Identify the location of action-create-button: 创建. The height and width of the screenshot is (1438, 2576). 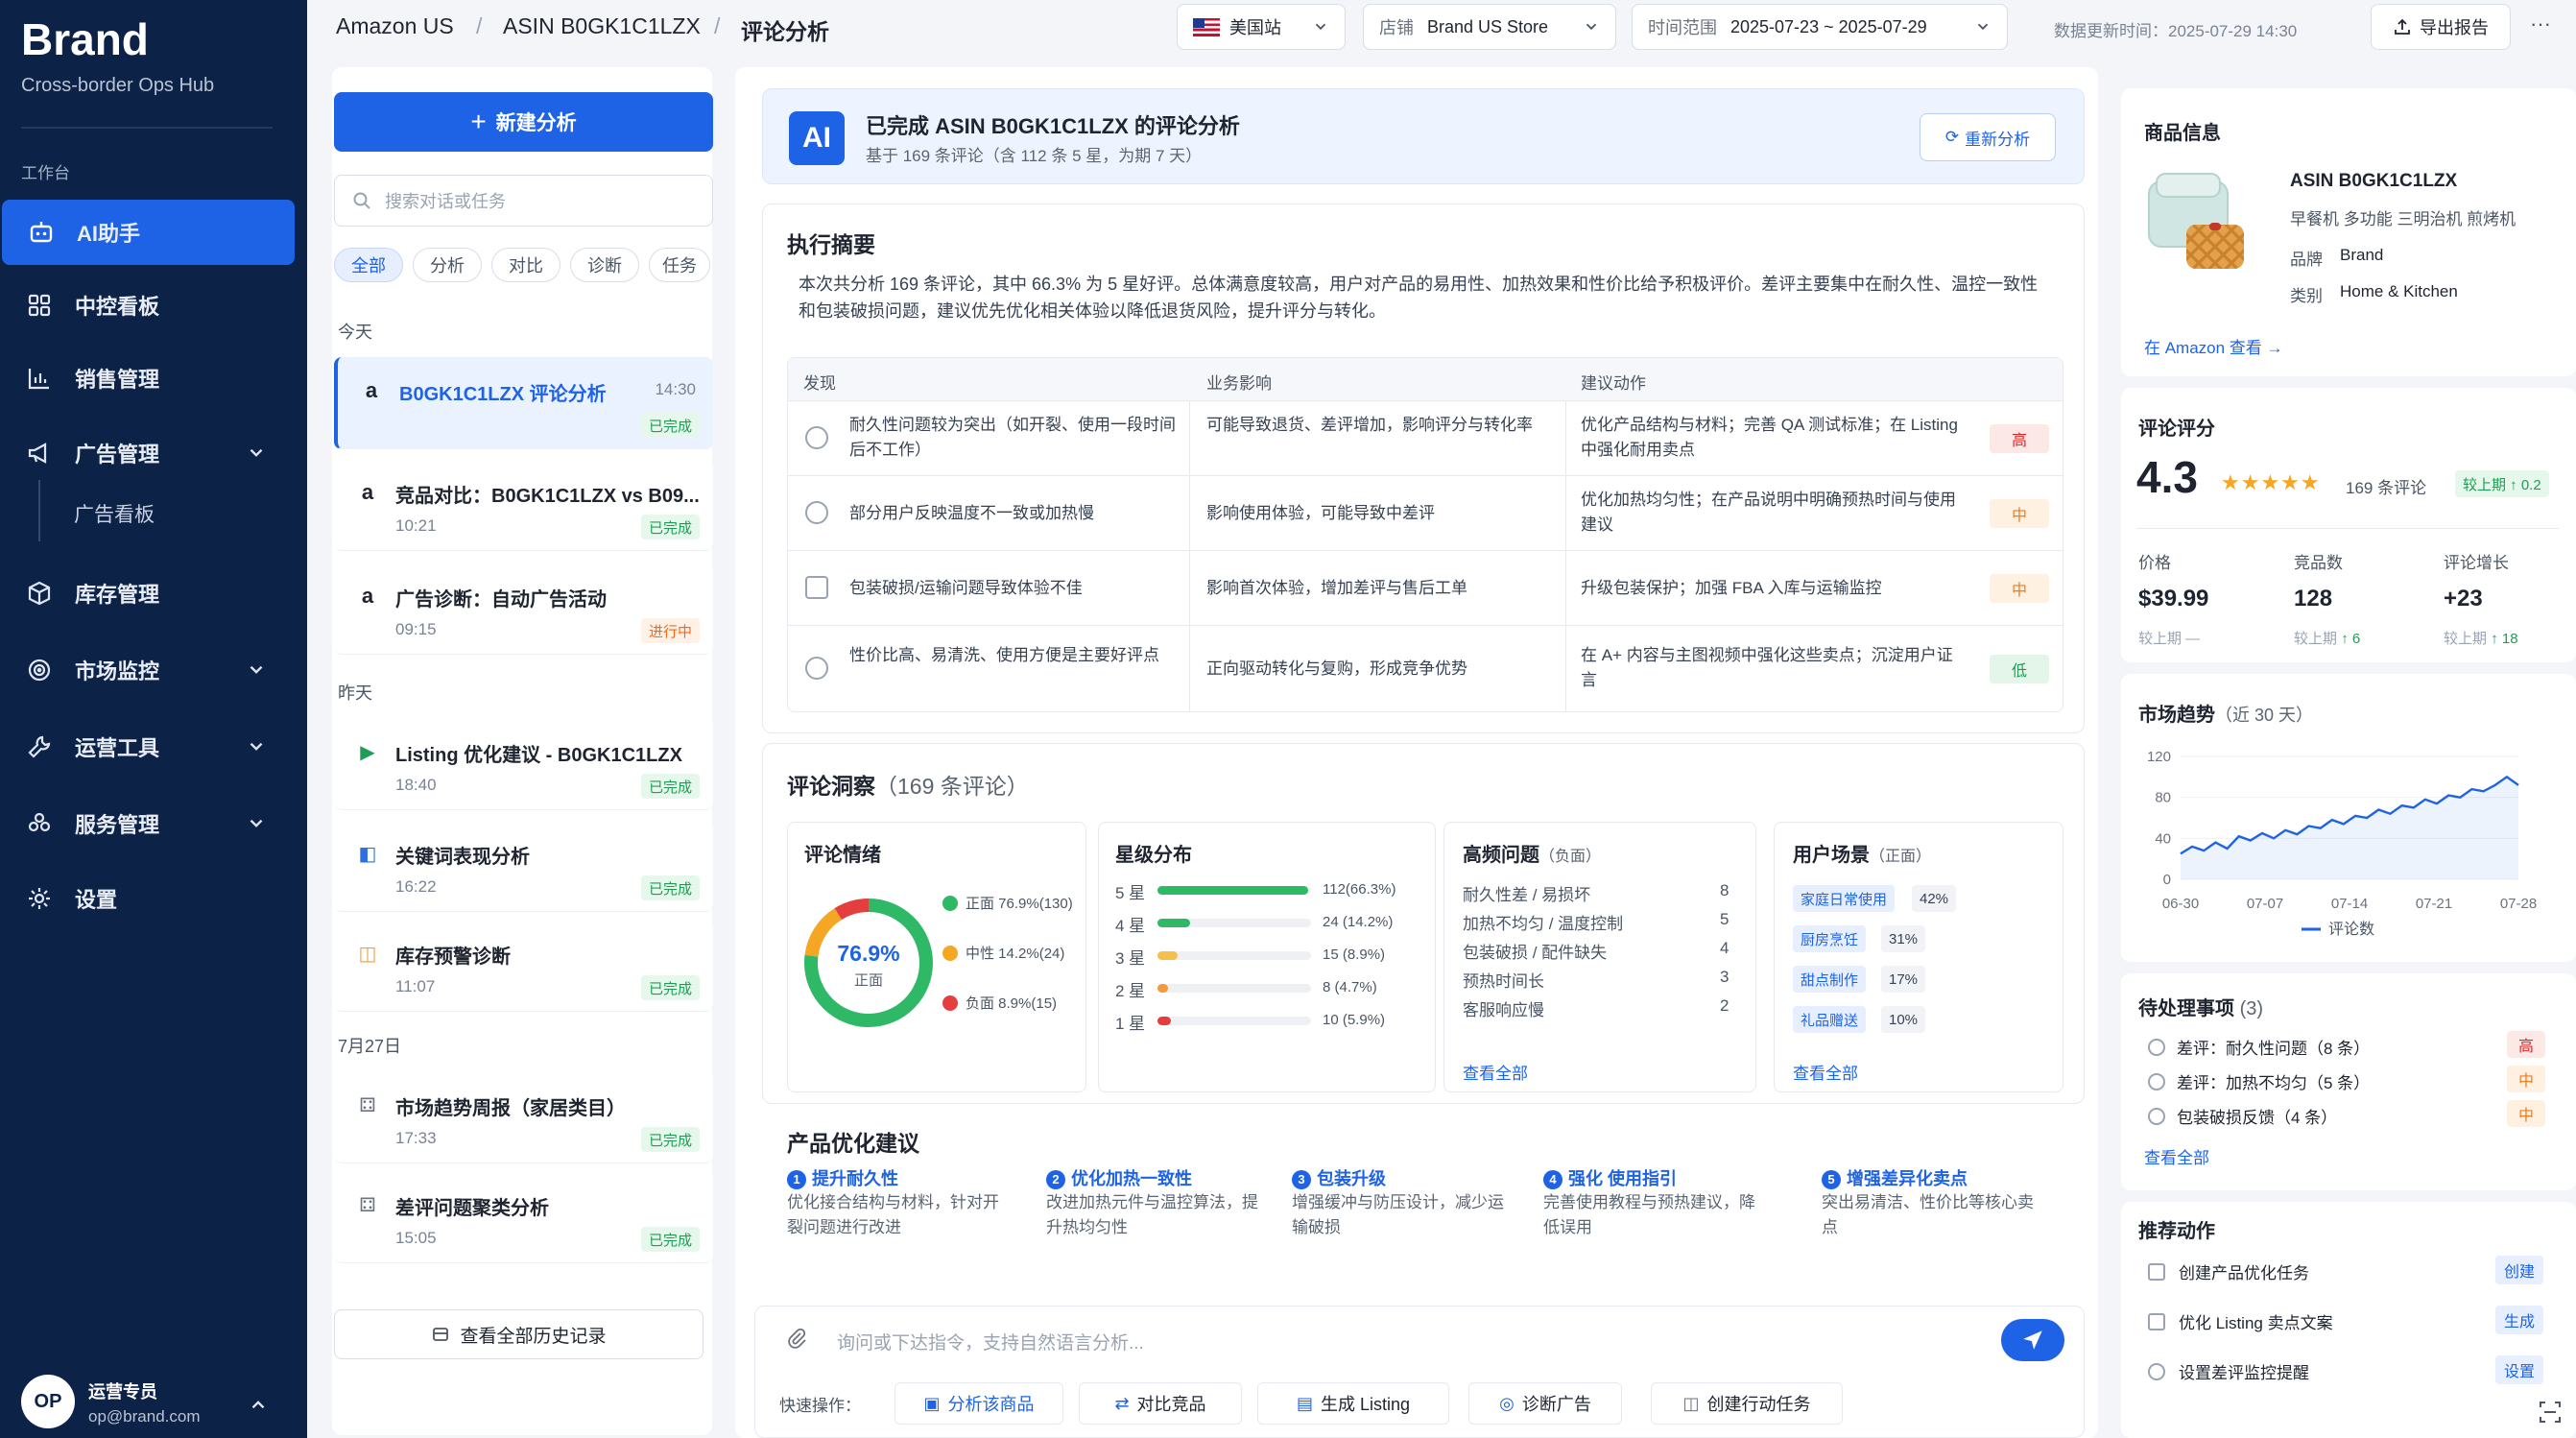
(2519, 1270).